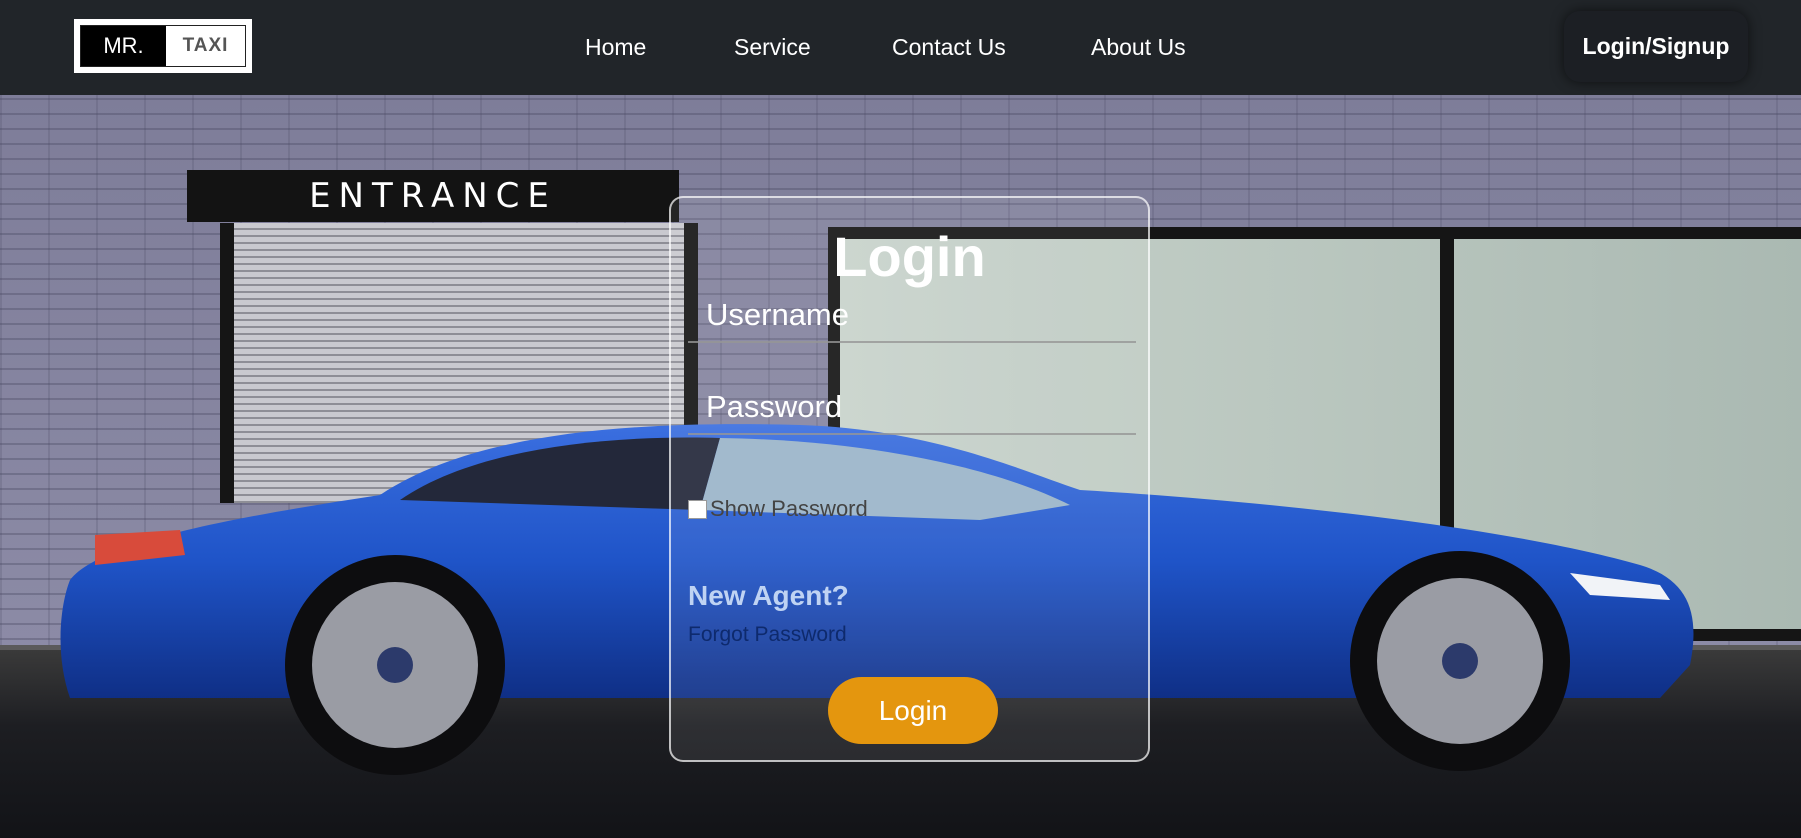 The height and width of the screenshot is (838, 1801). Describe the element at coordinates (949, 47) in the screenshot. I see `nav-contact-link: Contact Us` at that location.